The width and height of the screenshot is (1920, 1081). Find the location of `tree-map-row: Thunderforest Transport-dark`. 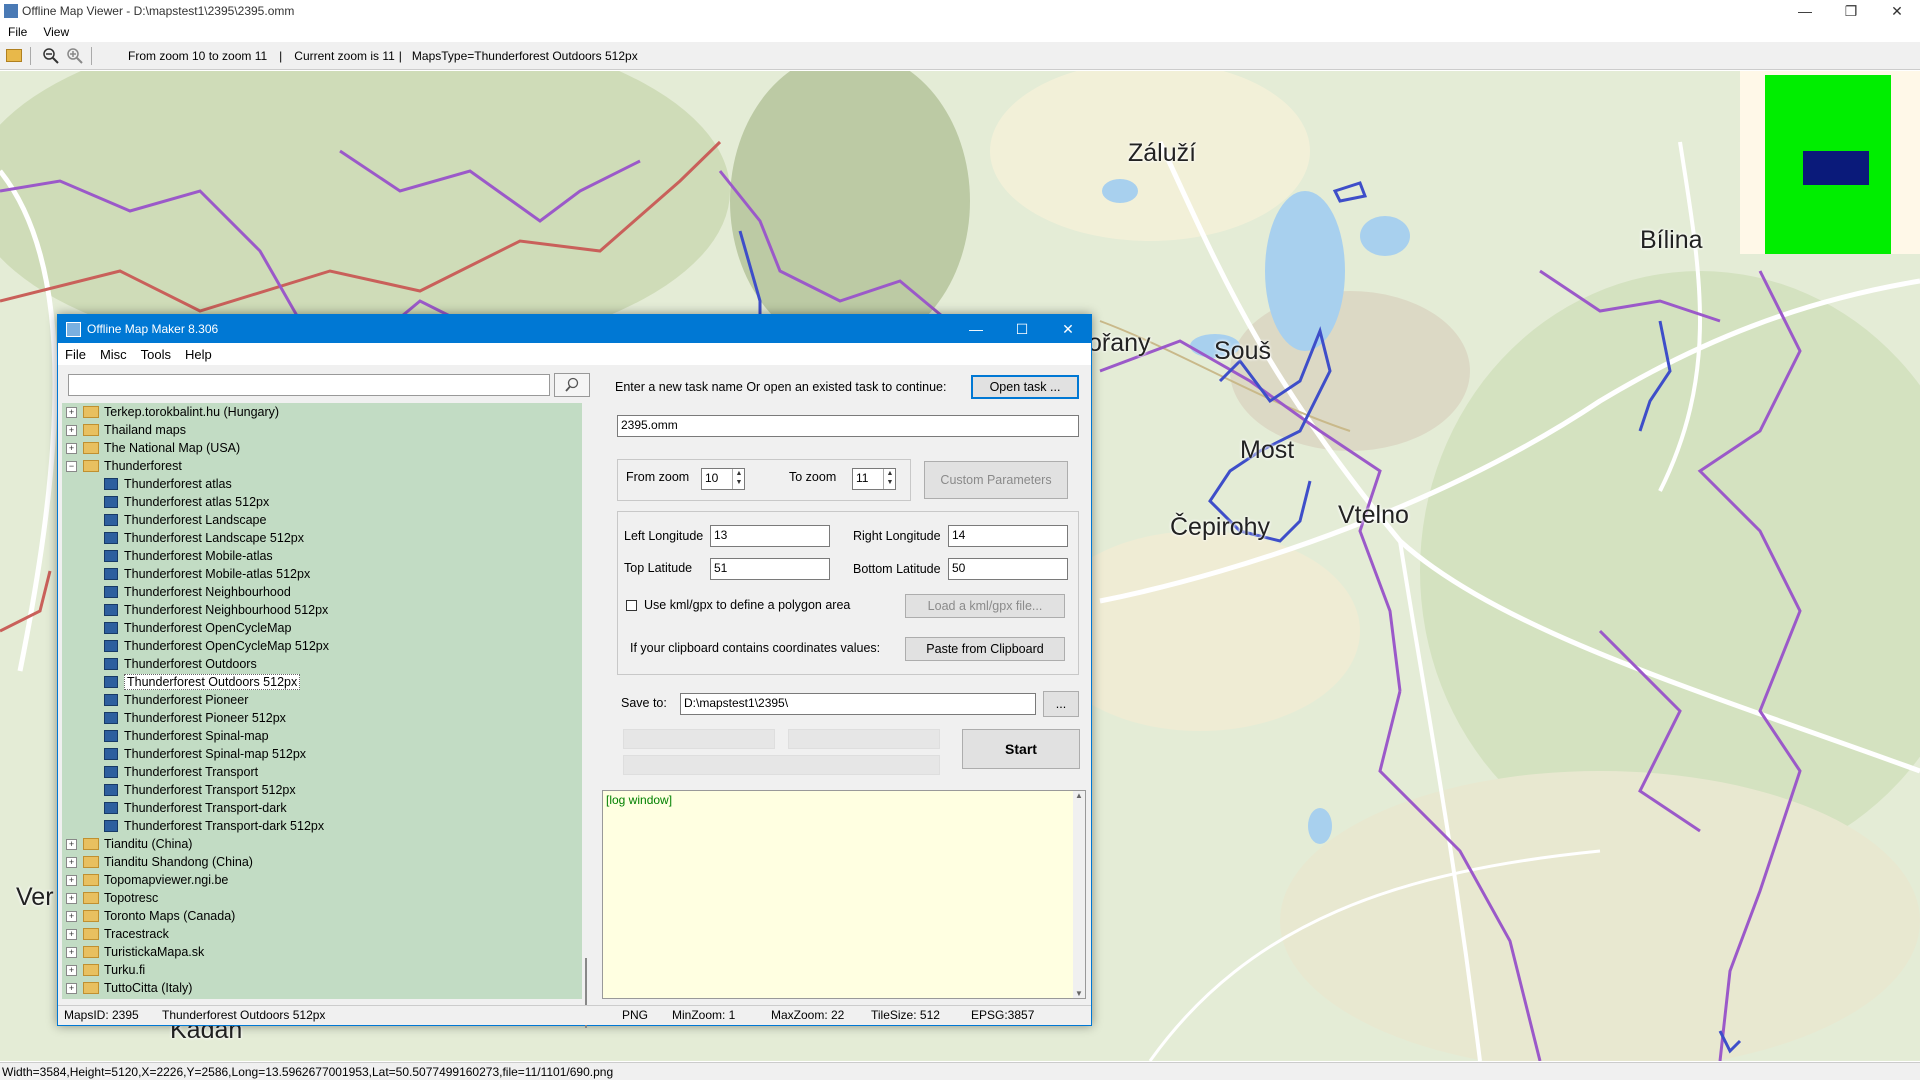

tree-map-row: Thunderforest Transport-dark is located at coordinates (195, 808).